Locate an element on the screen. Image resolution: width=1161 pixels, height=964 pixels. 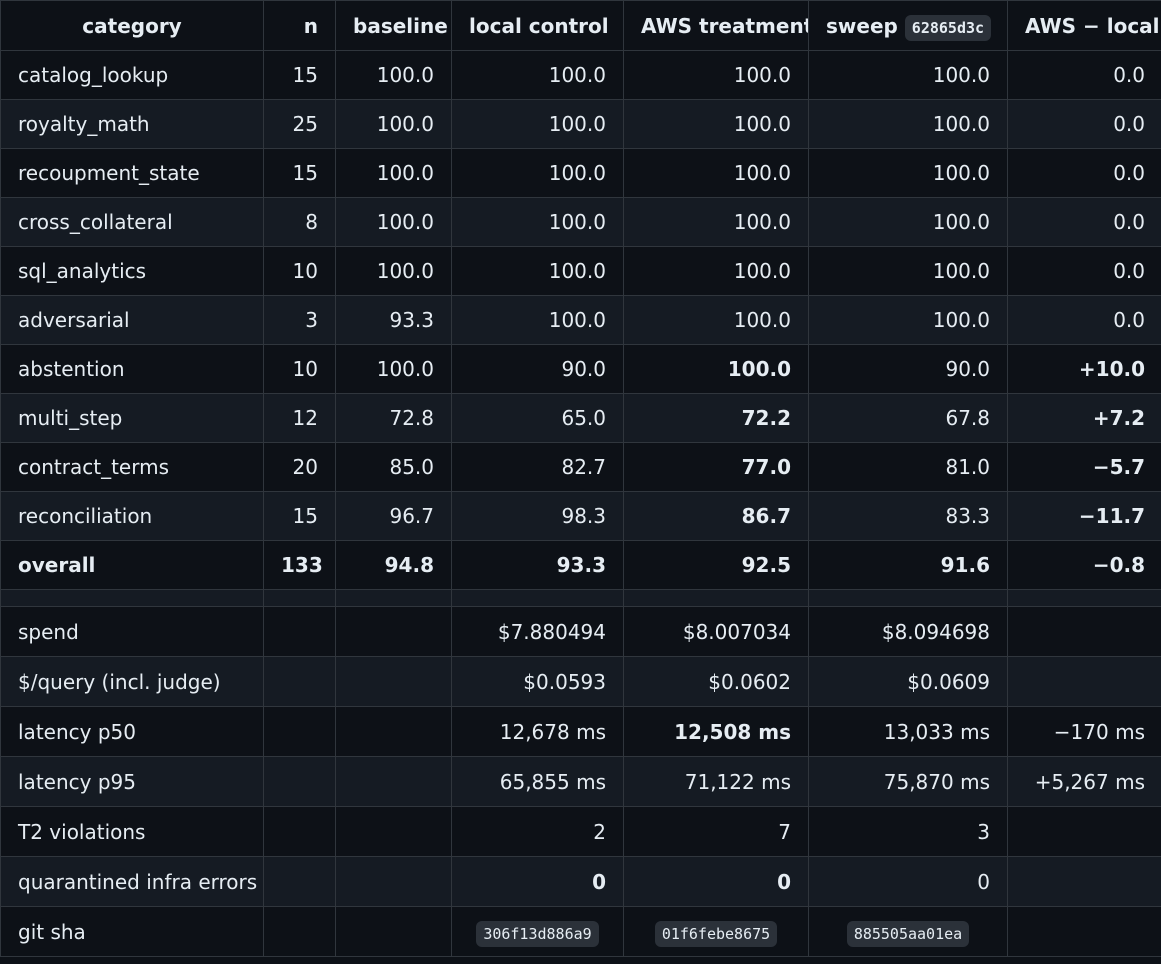
cell-sweep: $8.094698 is located at coordinates (908, 631).